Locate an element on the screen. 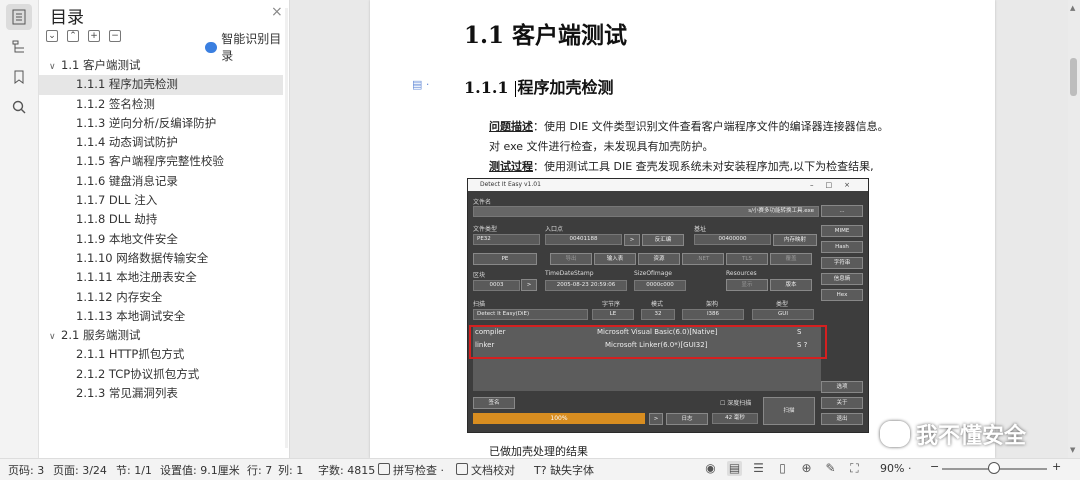  toc-item-label: 1.1.8 DLL 劫持 is located at coordinates (117, 219).